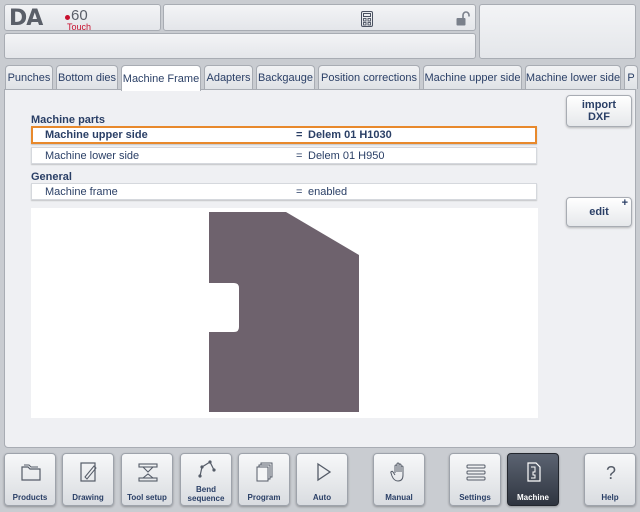  I want to click on nav-settings-button: Settings, so click(475, 479).